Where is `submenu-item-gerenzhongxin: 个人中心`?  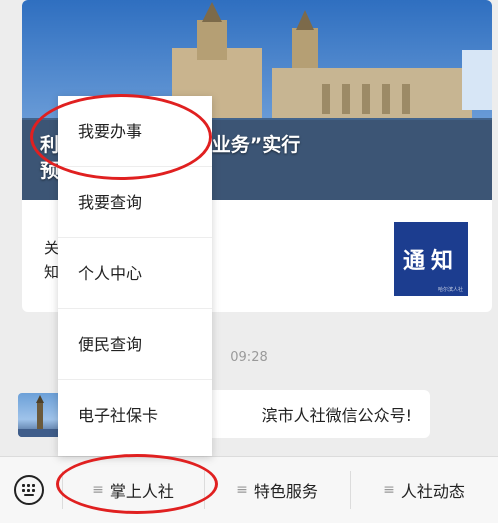 submenu-item-gerenzhongxin: 个人中心 is located at coordinates (135, 273).